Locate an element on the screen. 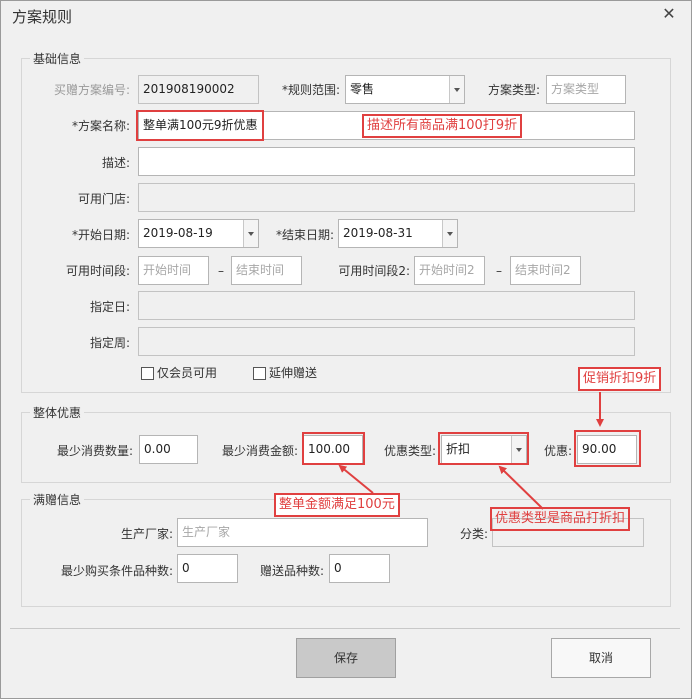 The width and height of the screenshot is (692, 699). discount-type-highlight is located at coordinates (483, 448).